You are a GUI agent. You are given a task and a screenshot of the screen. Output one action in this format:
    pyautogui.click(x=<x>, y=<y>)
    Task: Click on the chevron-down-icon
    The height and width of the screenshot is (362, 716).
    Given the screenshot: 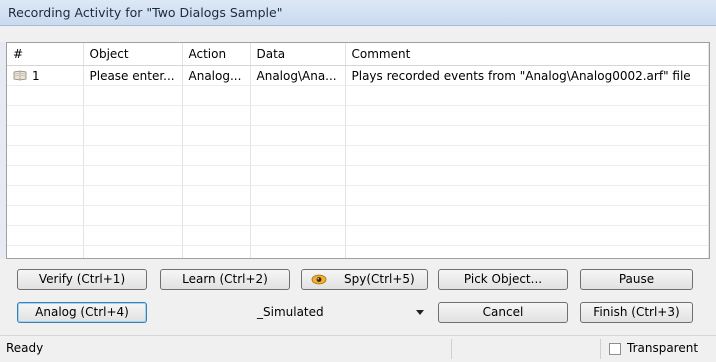 What is the action you would take?
    pyautogui.click(x=420, y=312)
    